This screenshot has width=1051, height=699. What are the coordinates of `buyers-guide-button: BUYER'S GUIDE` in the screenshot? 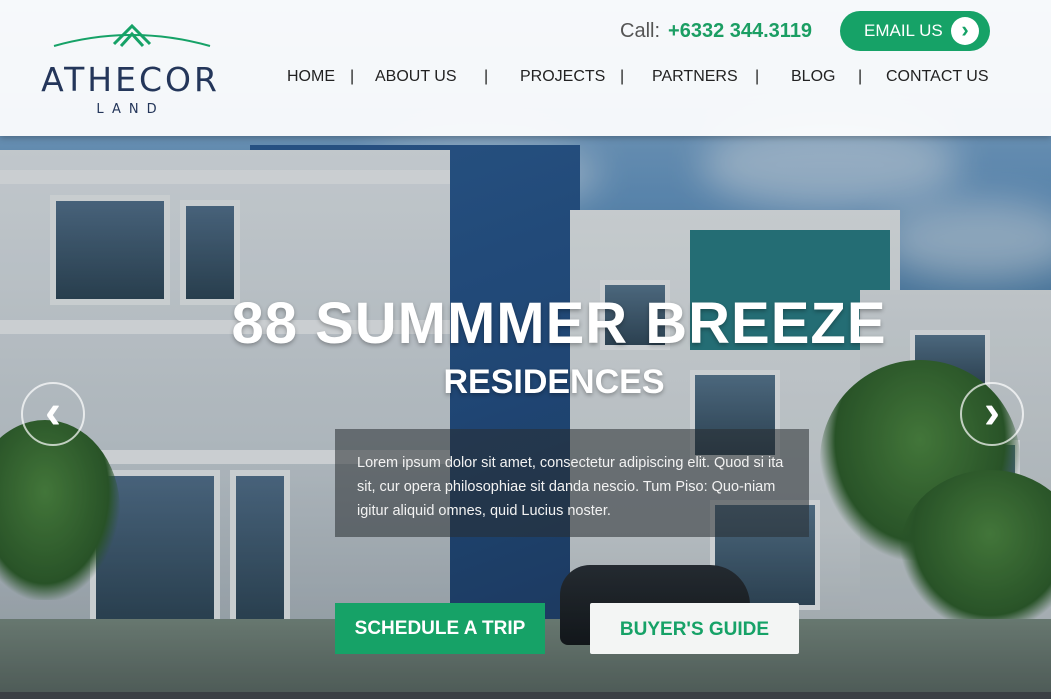 It's located at (694, 628).